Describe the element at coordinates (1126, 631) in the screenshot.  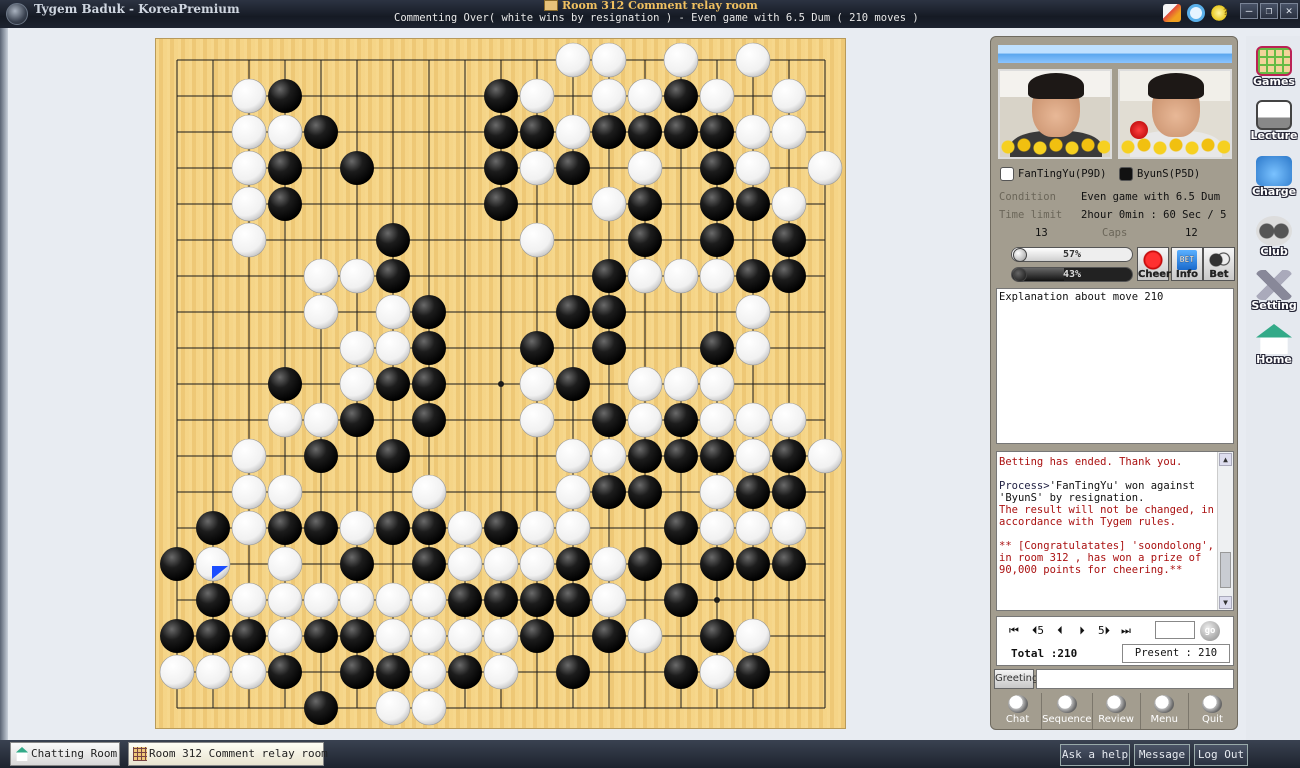
I see `last-move-button: ⏭` at that location.